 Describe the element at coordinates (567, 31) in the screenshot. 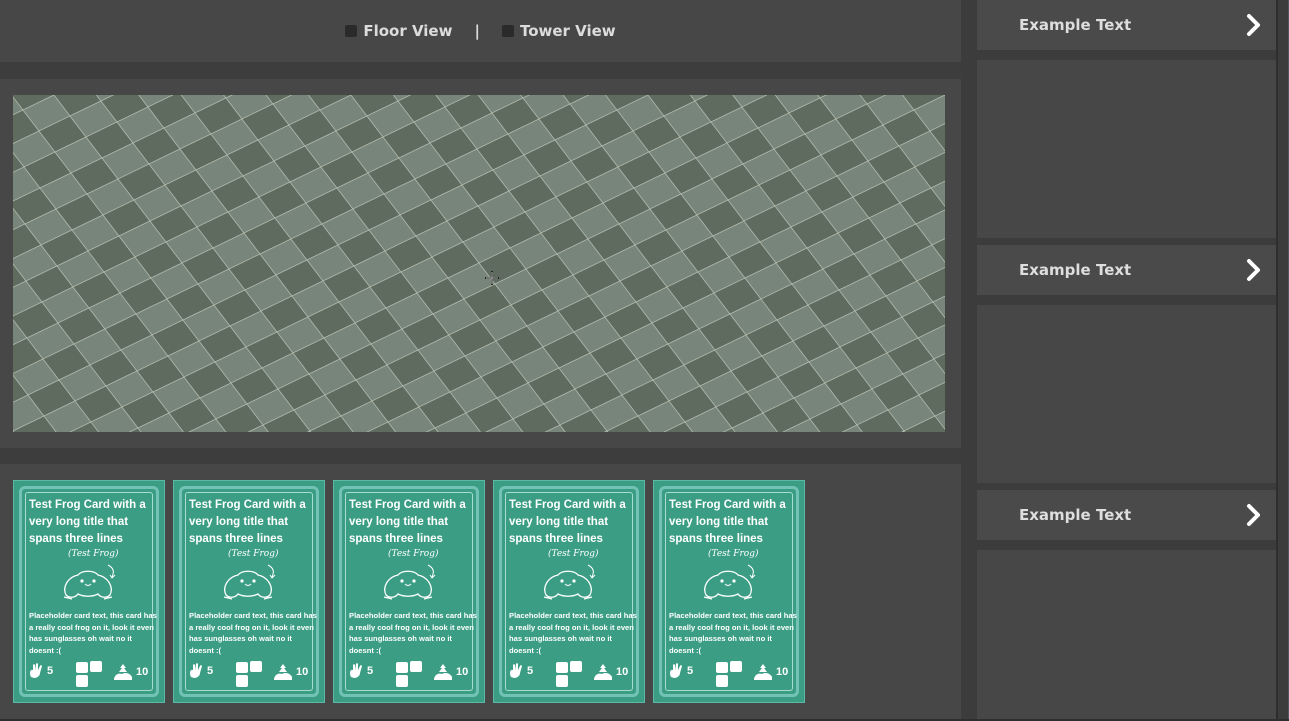

I see `tower-view-label: Tower View` at that location.